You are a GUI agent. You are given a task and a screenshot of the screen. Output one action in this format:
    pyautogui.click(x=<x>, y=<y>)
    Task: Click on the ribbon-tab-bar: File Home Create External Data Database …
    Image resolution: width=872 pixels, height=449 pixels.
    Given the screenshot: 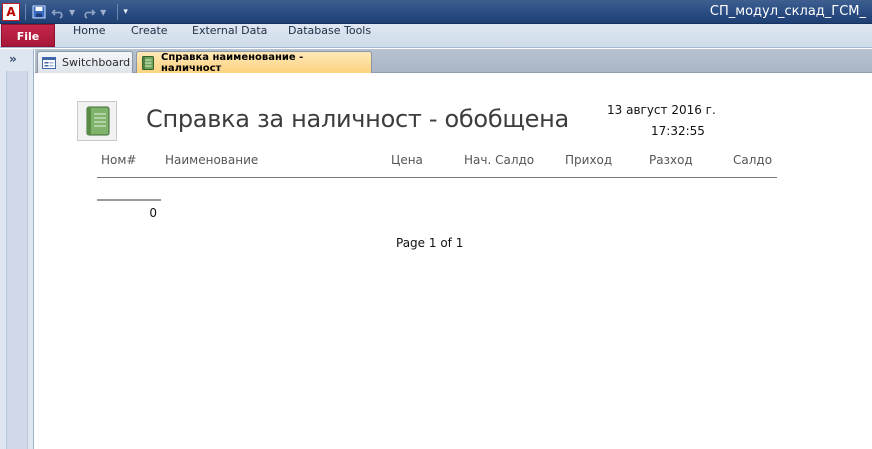 What is the action you would take?
    pyautogui.click(x=436, y=36)
    